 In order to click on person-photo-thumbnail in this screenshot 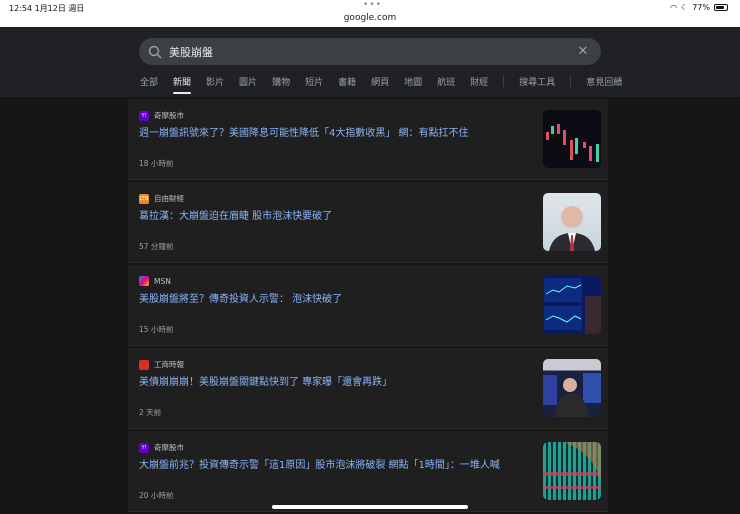, I will do `click(572, 222)`.